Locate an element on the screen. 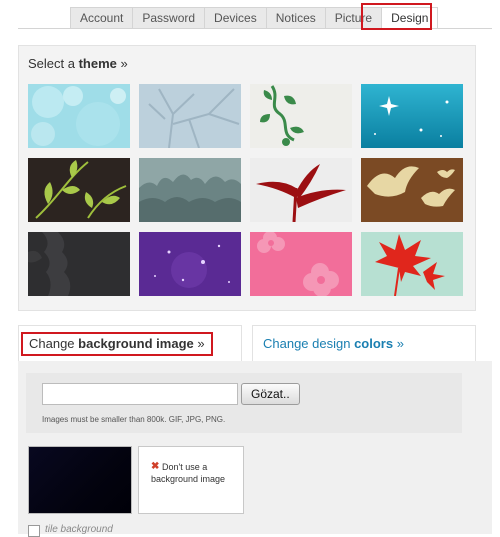  tab-change-design-colors: Change design colors » is located at coordinates (364, 344).